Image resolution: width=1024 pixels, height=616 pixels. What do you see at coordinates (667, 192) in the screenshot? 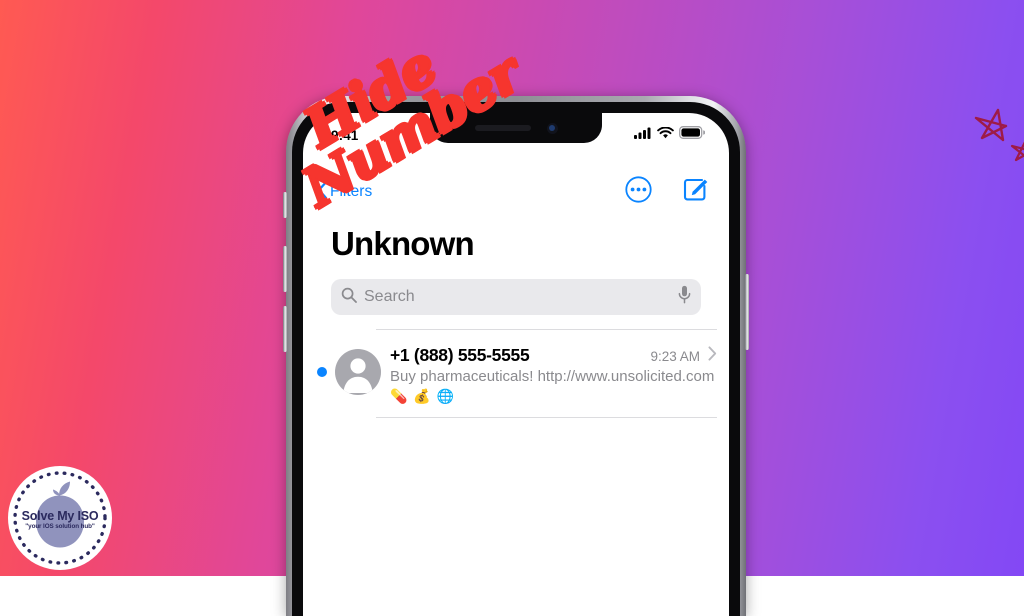
I see `navigation-actions` at bounding box center [667, 192].